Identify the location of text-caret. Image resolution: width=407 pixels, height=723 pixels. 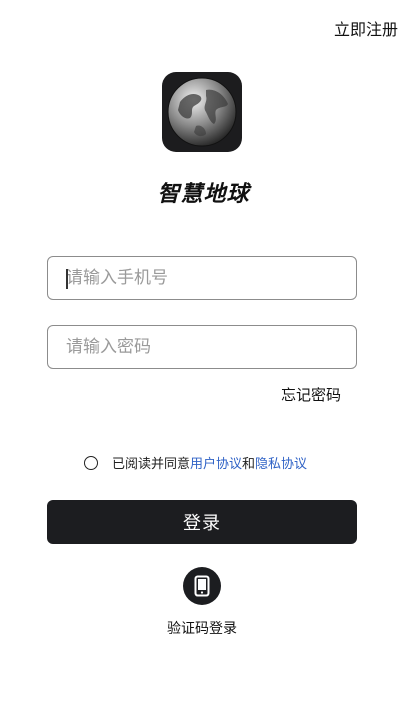
(67, 279).